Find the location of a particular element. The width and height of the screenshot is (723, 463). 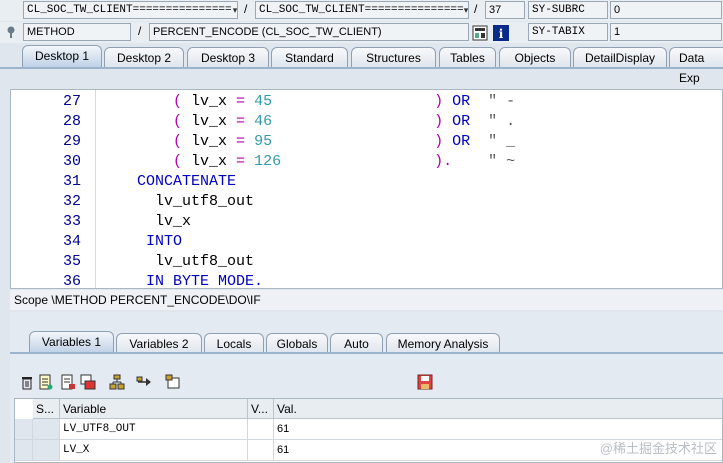

sy-subrc-value: 0 is located at coordinates (666, 10).